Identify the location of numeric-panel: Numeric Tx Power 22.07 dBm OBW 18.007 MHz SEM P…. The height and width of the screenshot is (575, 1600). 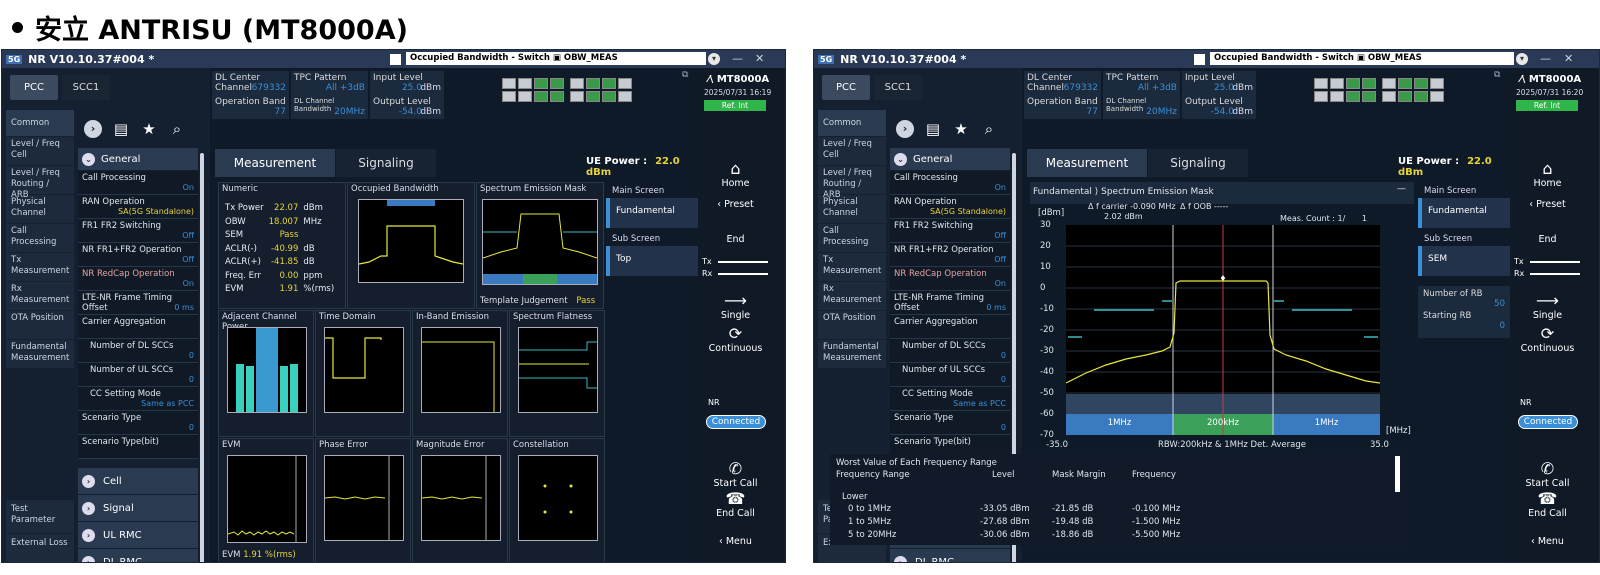
(282, 245).